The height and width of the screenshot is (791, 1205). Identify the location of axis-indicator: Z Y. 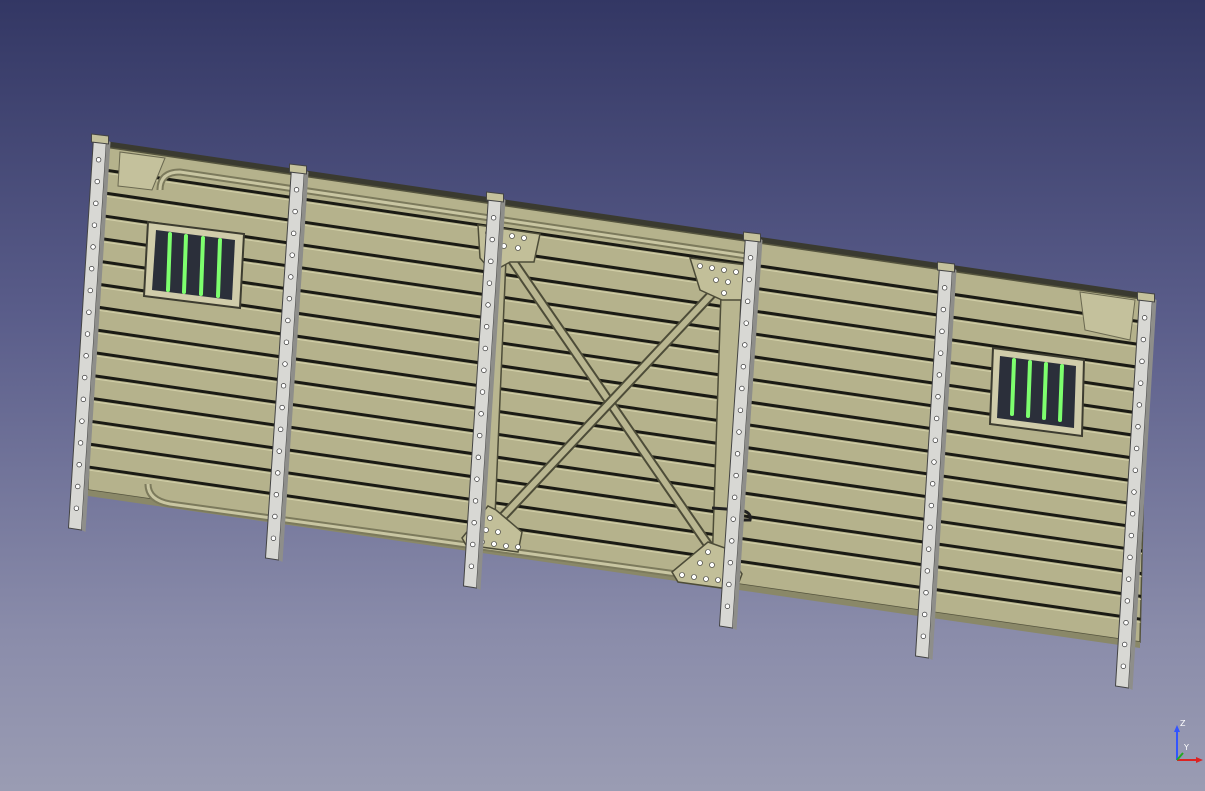
(1188, 741).